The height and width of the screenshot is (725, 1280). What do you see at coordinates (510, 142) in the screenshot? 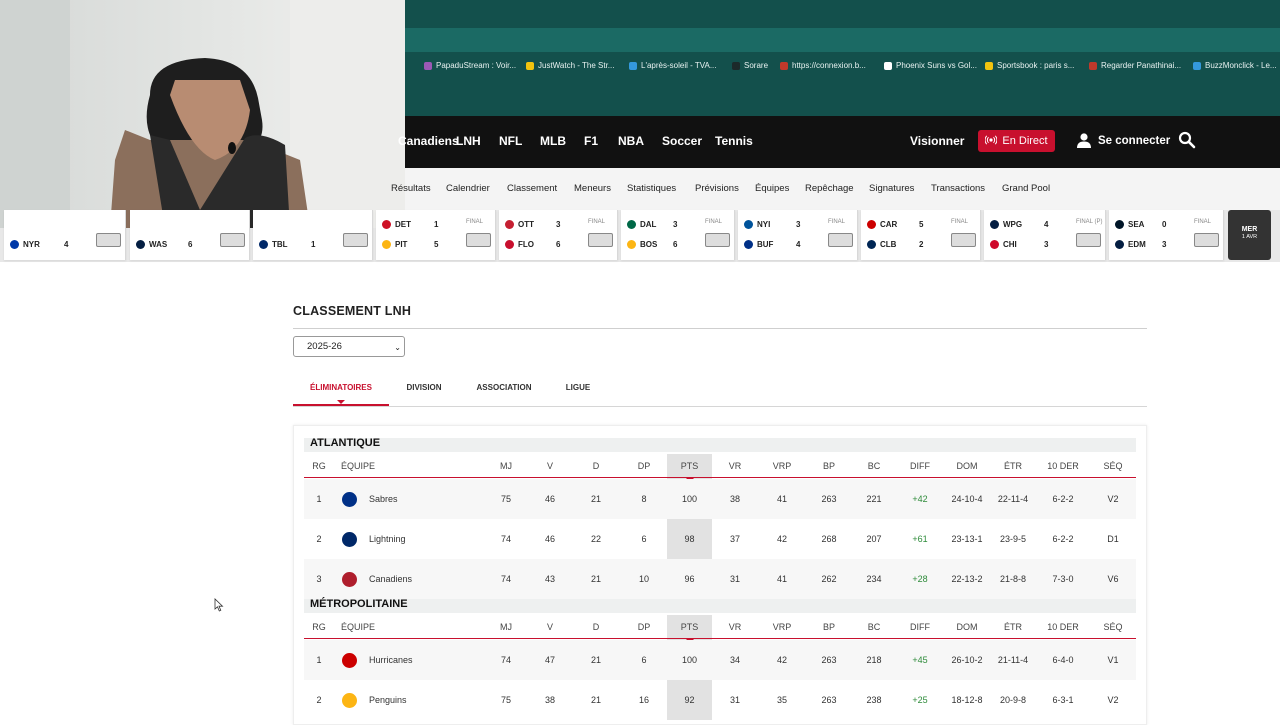
I see `nav-item-2: NFL` at bounding box center [510, 142].